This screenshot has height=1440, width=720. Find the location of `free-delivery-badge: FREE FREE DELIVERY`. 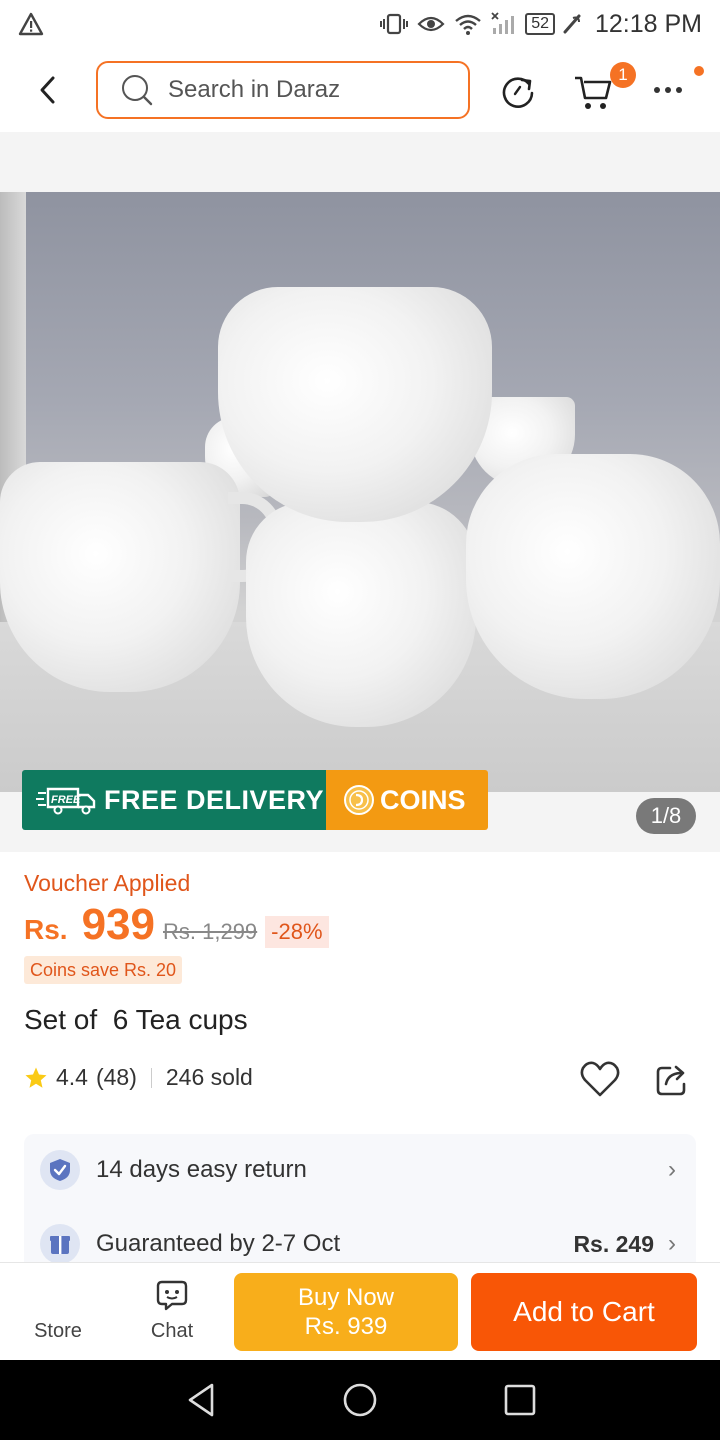

free-delivery-badge: FREE FREE DELIVERY is located at coordinates (174, 800).